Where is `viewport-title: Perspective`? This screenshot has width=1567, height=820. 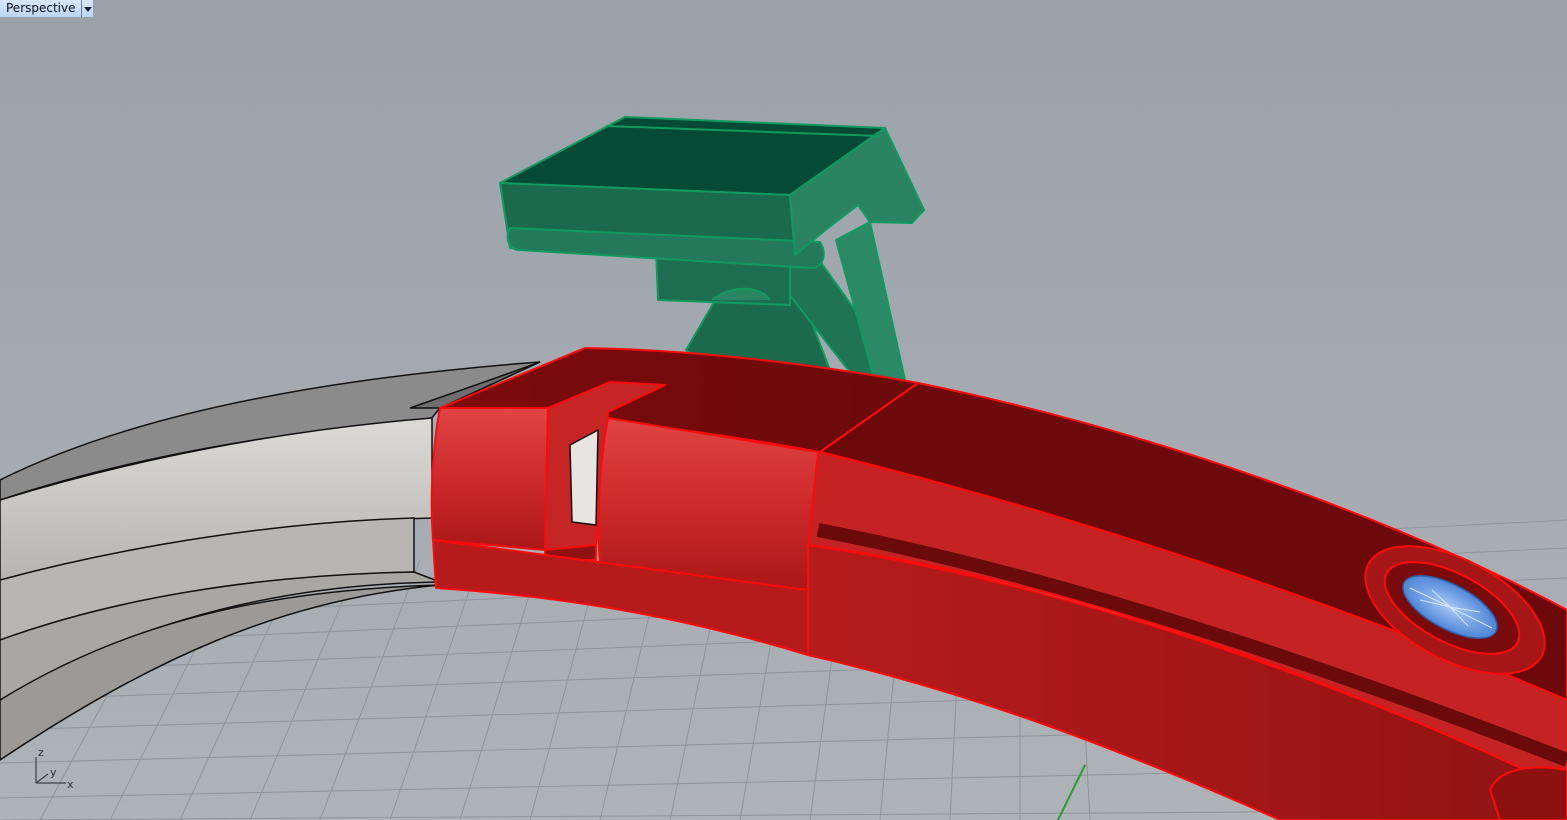 viewport-title: Perspective is located at coordinates (41, 8).